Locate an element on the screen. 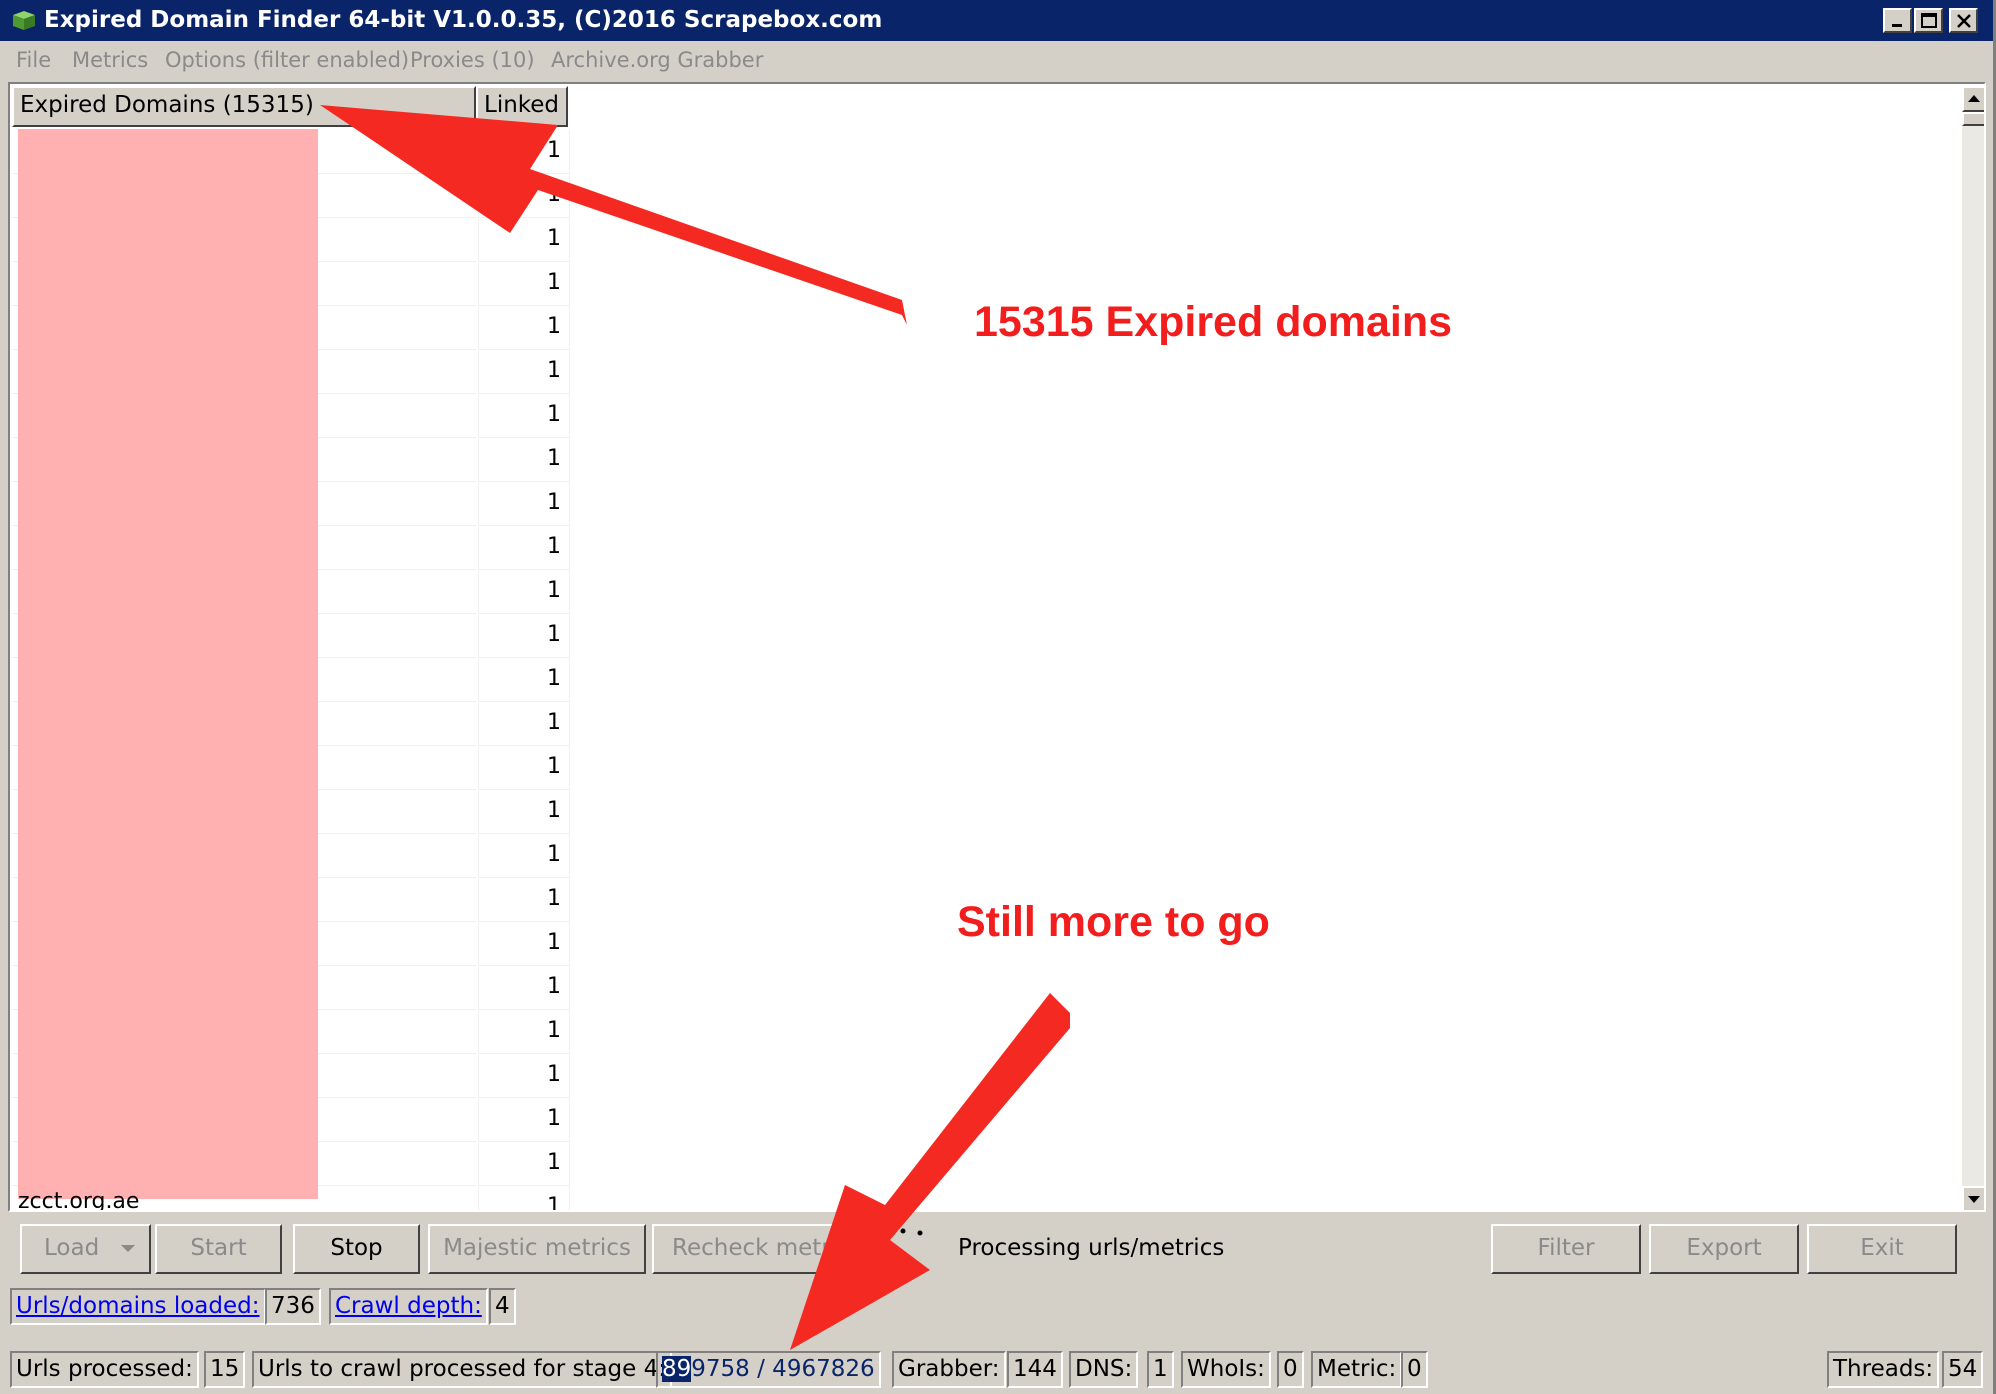  dropdown-arrow-icon is located at coordinates (128, 1248).